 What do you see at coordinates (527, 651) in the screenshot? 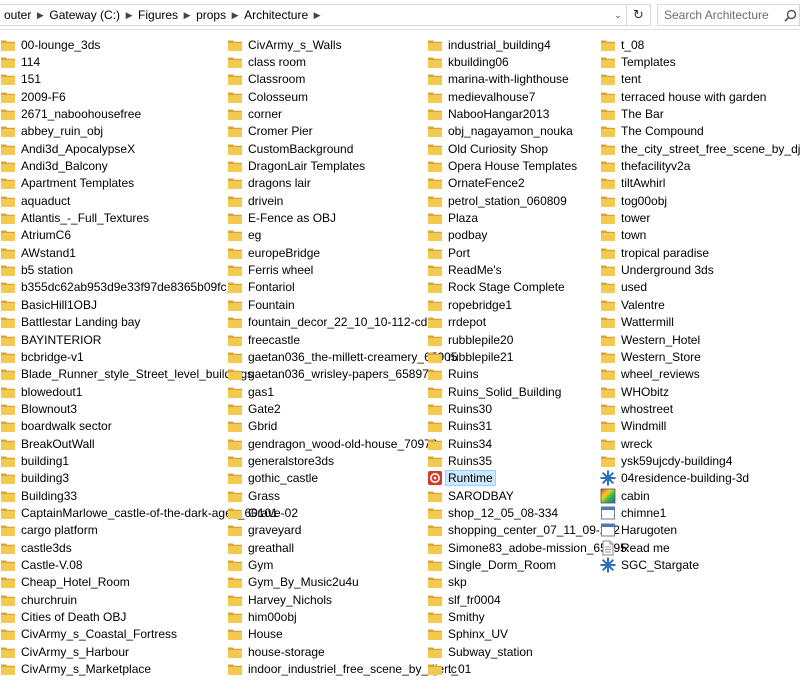
I see `folder-item: Subway_station` at bounding box center [527, 651].